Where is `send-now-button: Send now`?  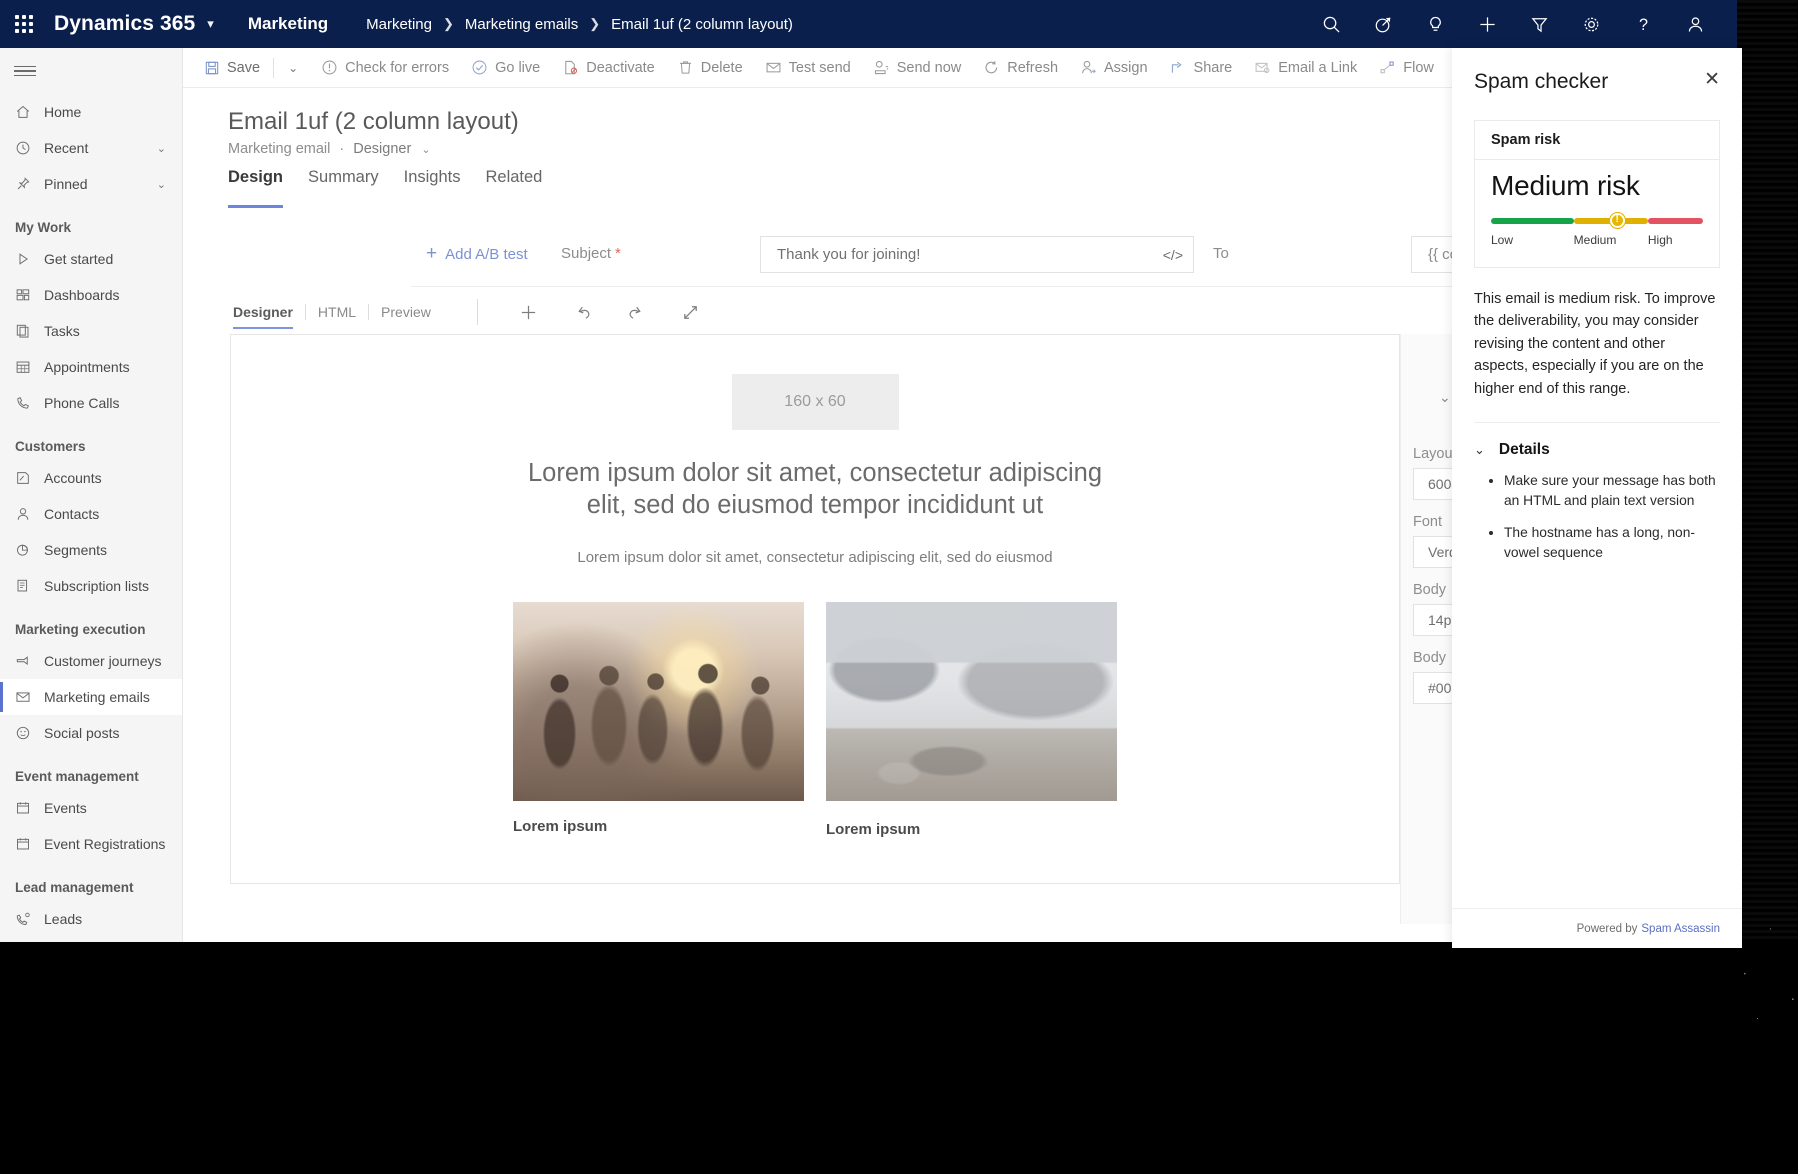 send-now-button: Send now is located at coordinates (917, 67).